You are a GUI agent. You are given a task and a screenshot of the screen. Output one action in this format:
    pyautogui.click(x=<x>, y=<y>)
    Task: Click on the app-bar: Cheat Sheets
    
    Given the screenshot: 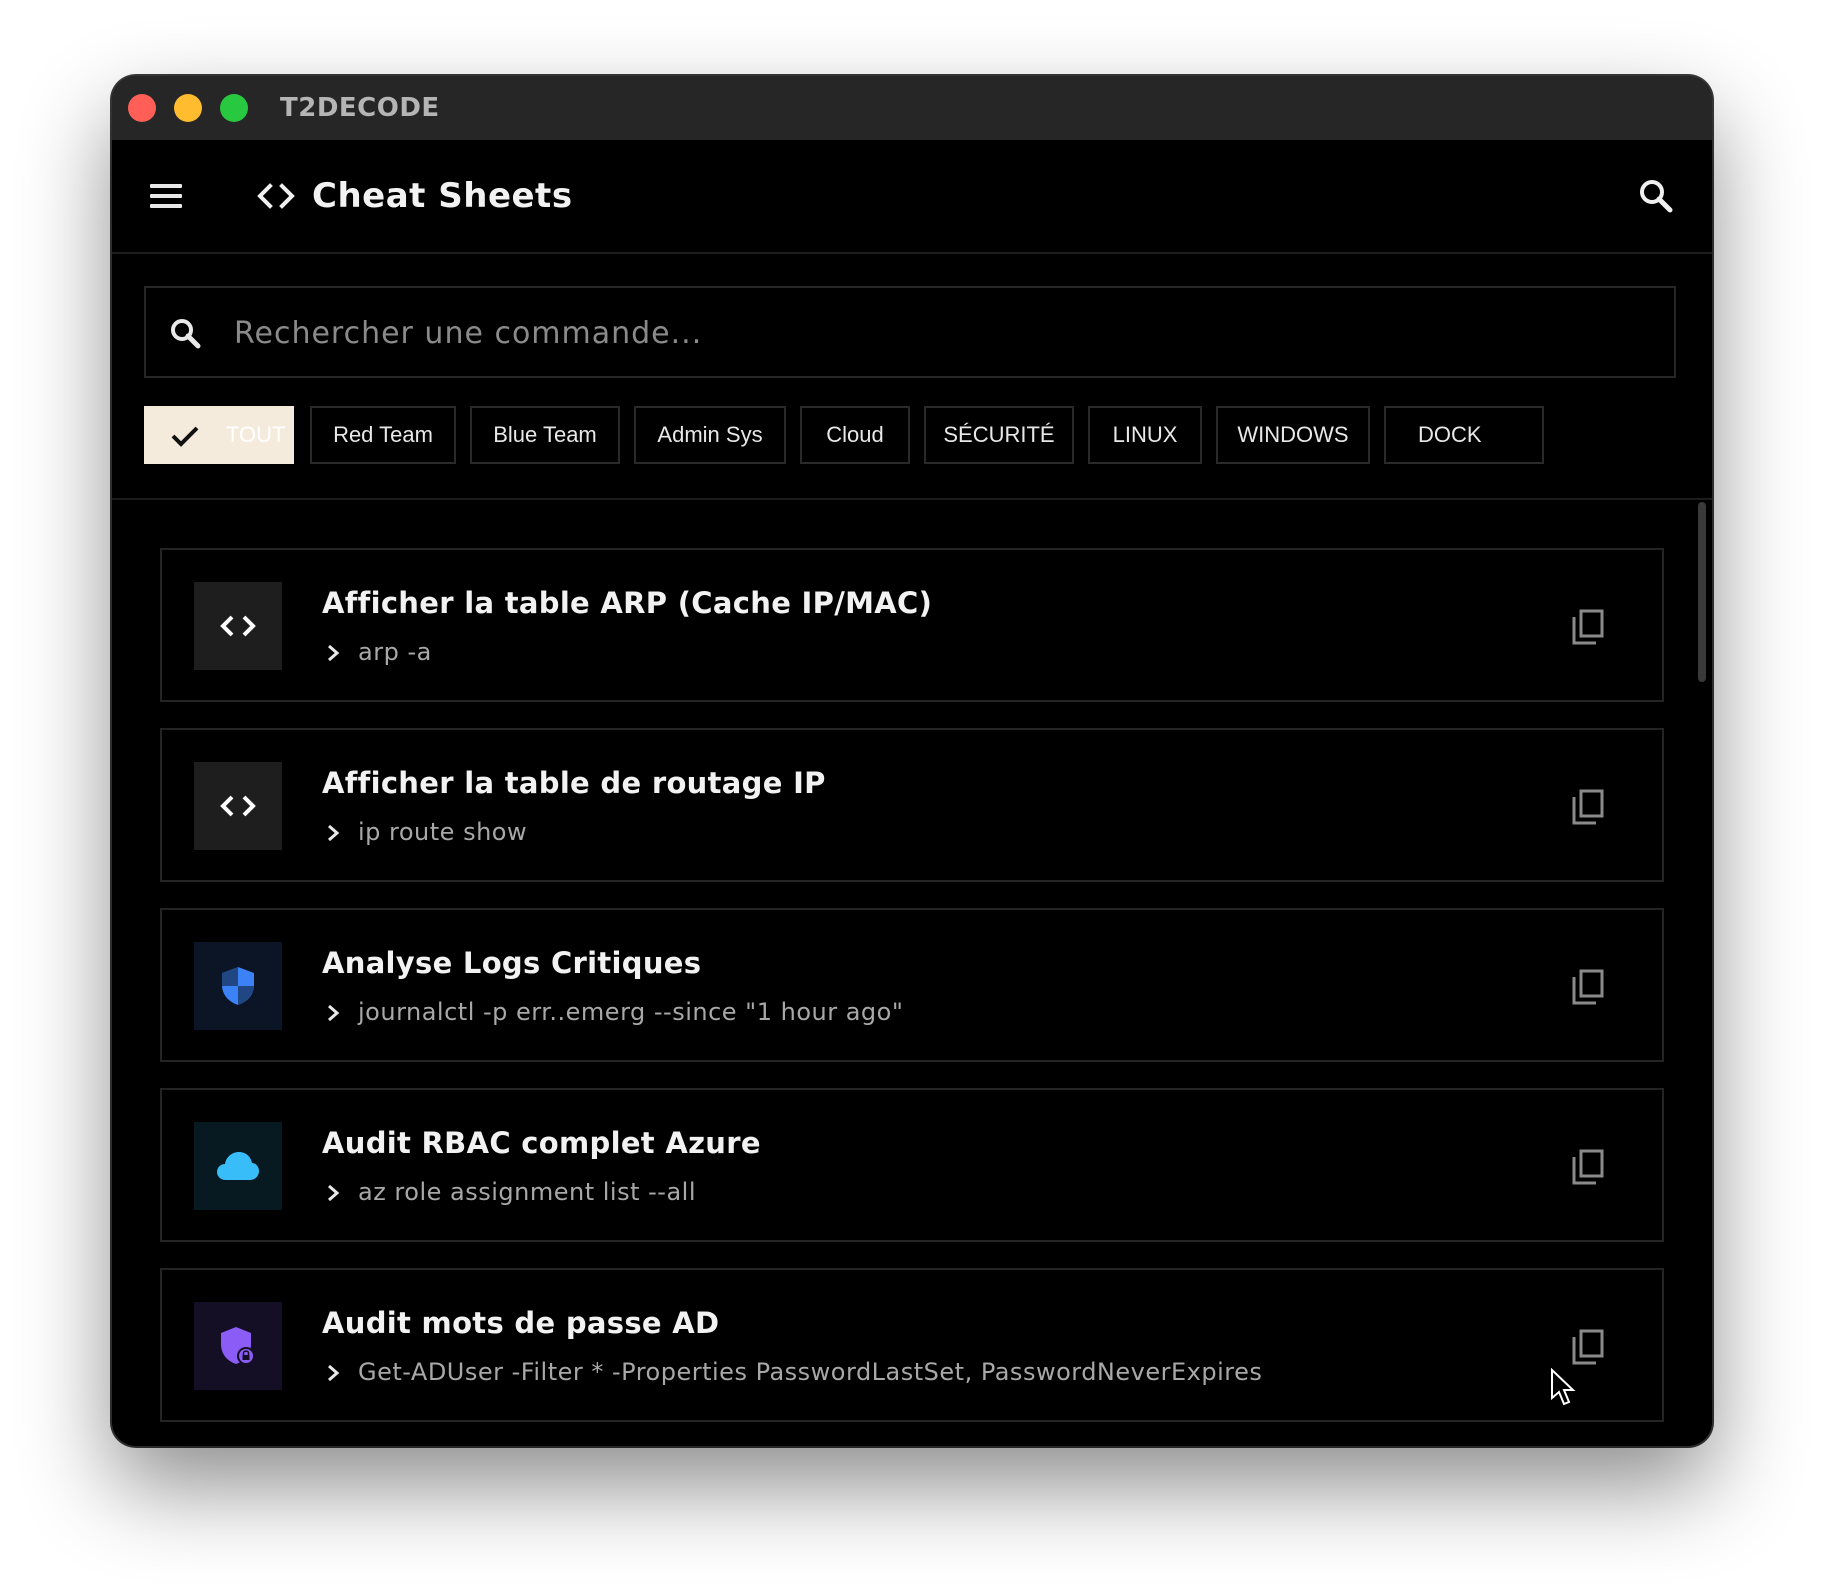 What is the action you would take?
    pyautogui.click(x=912, y=197)
    